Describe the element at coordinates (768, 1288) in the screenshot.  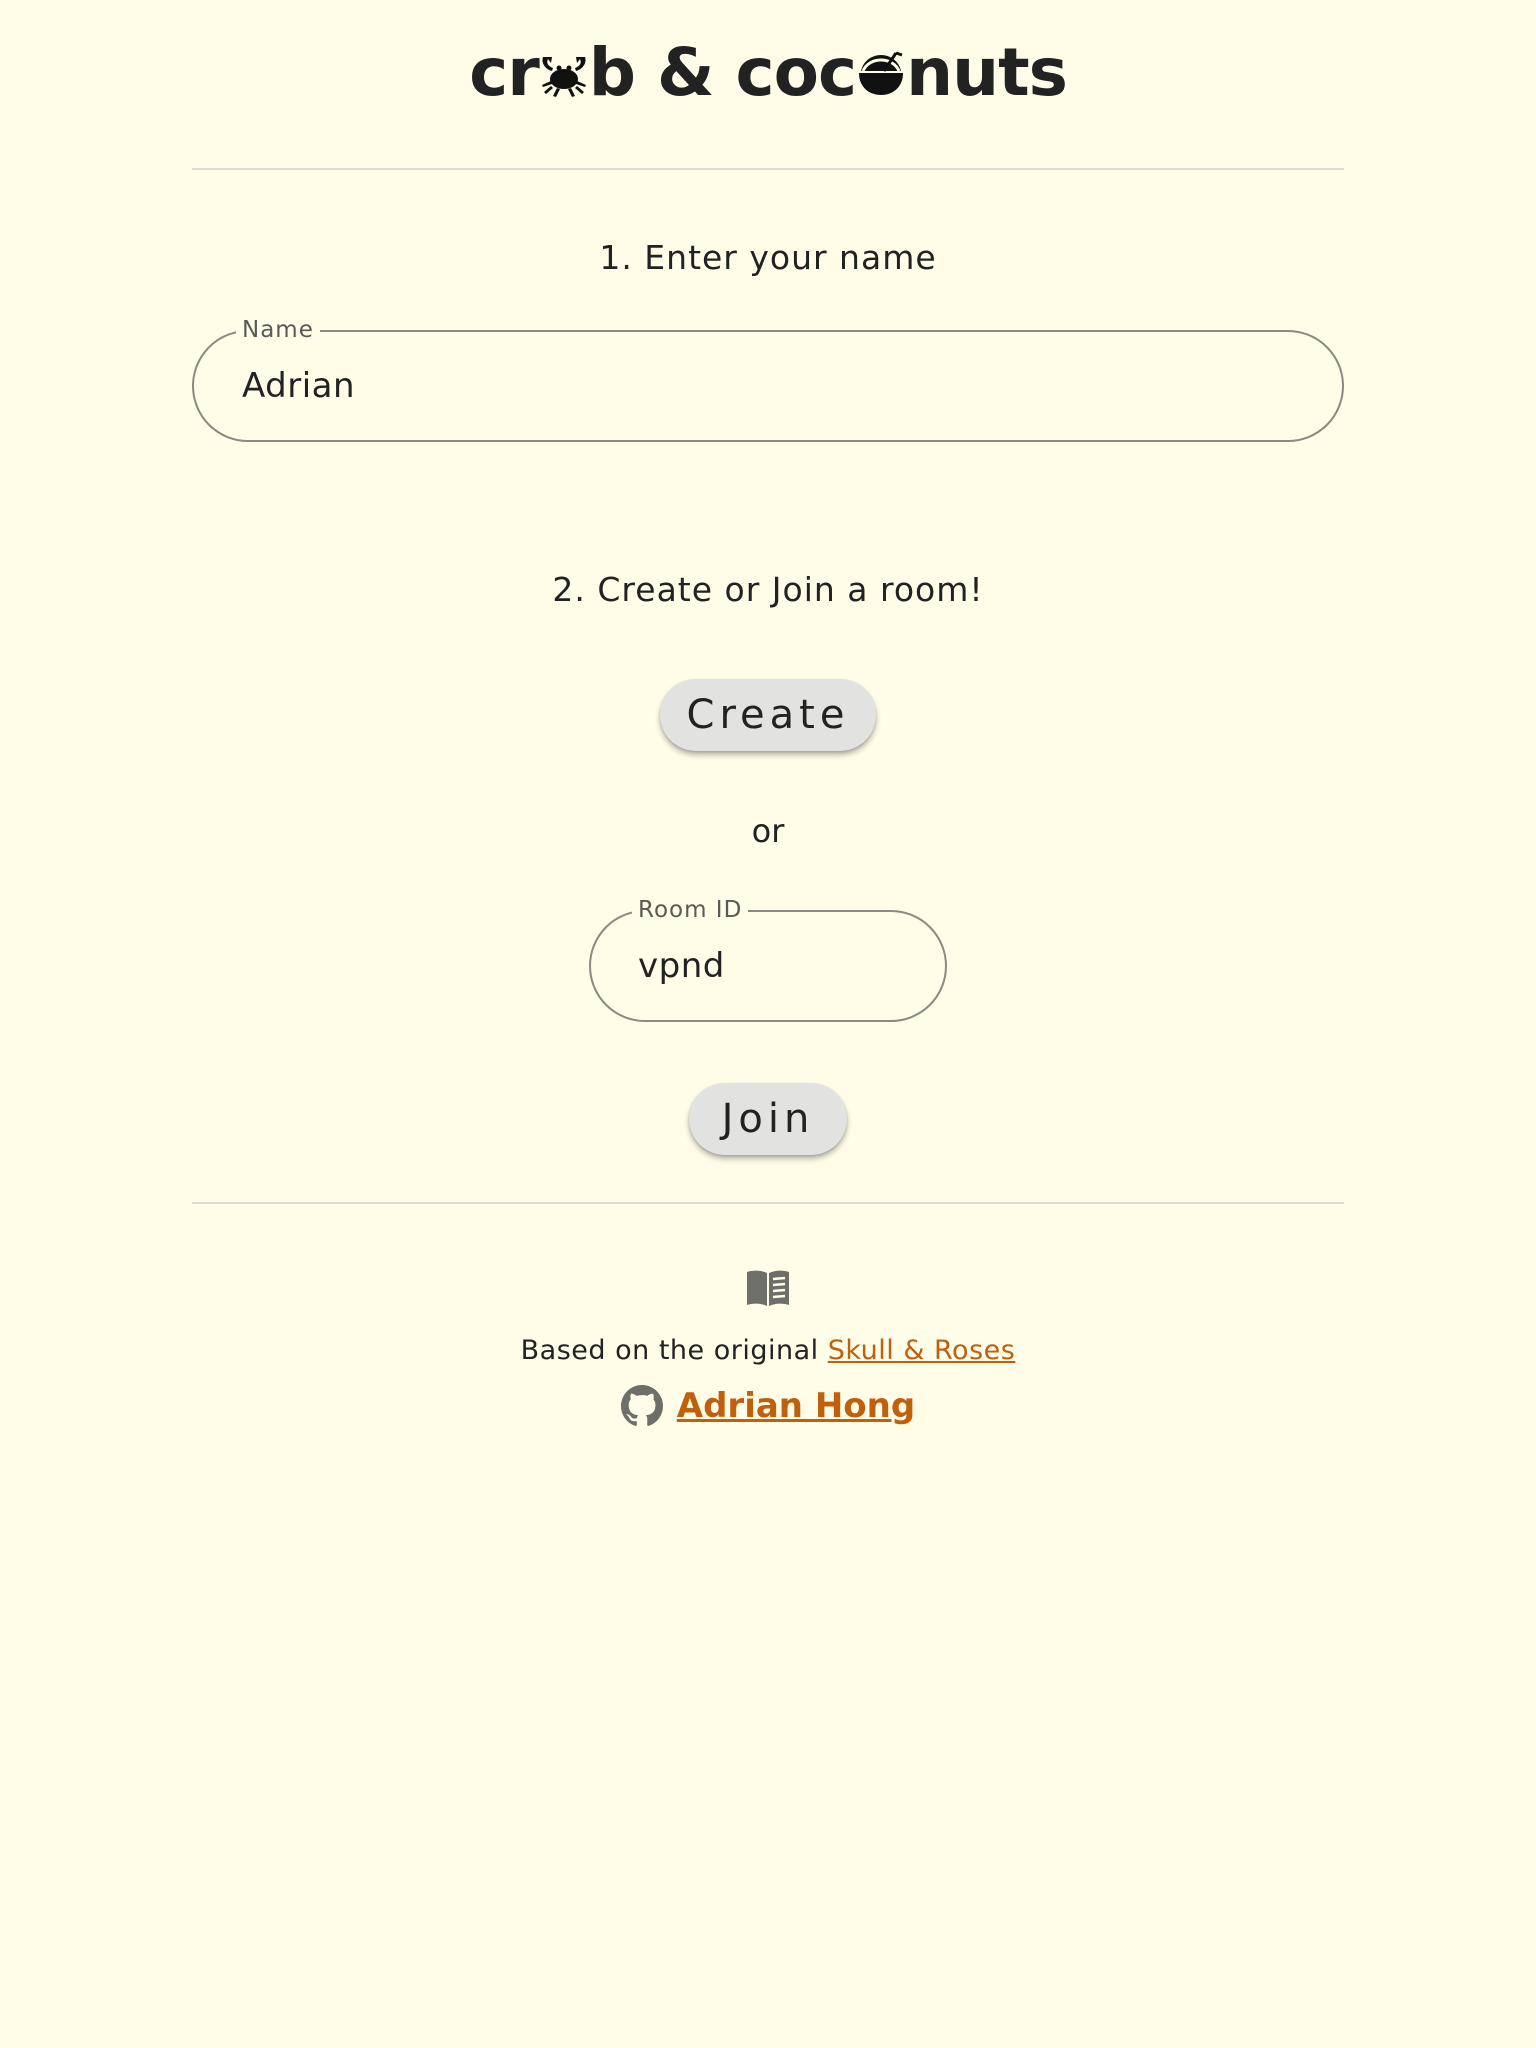
I see `book-icon` at that location.